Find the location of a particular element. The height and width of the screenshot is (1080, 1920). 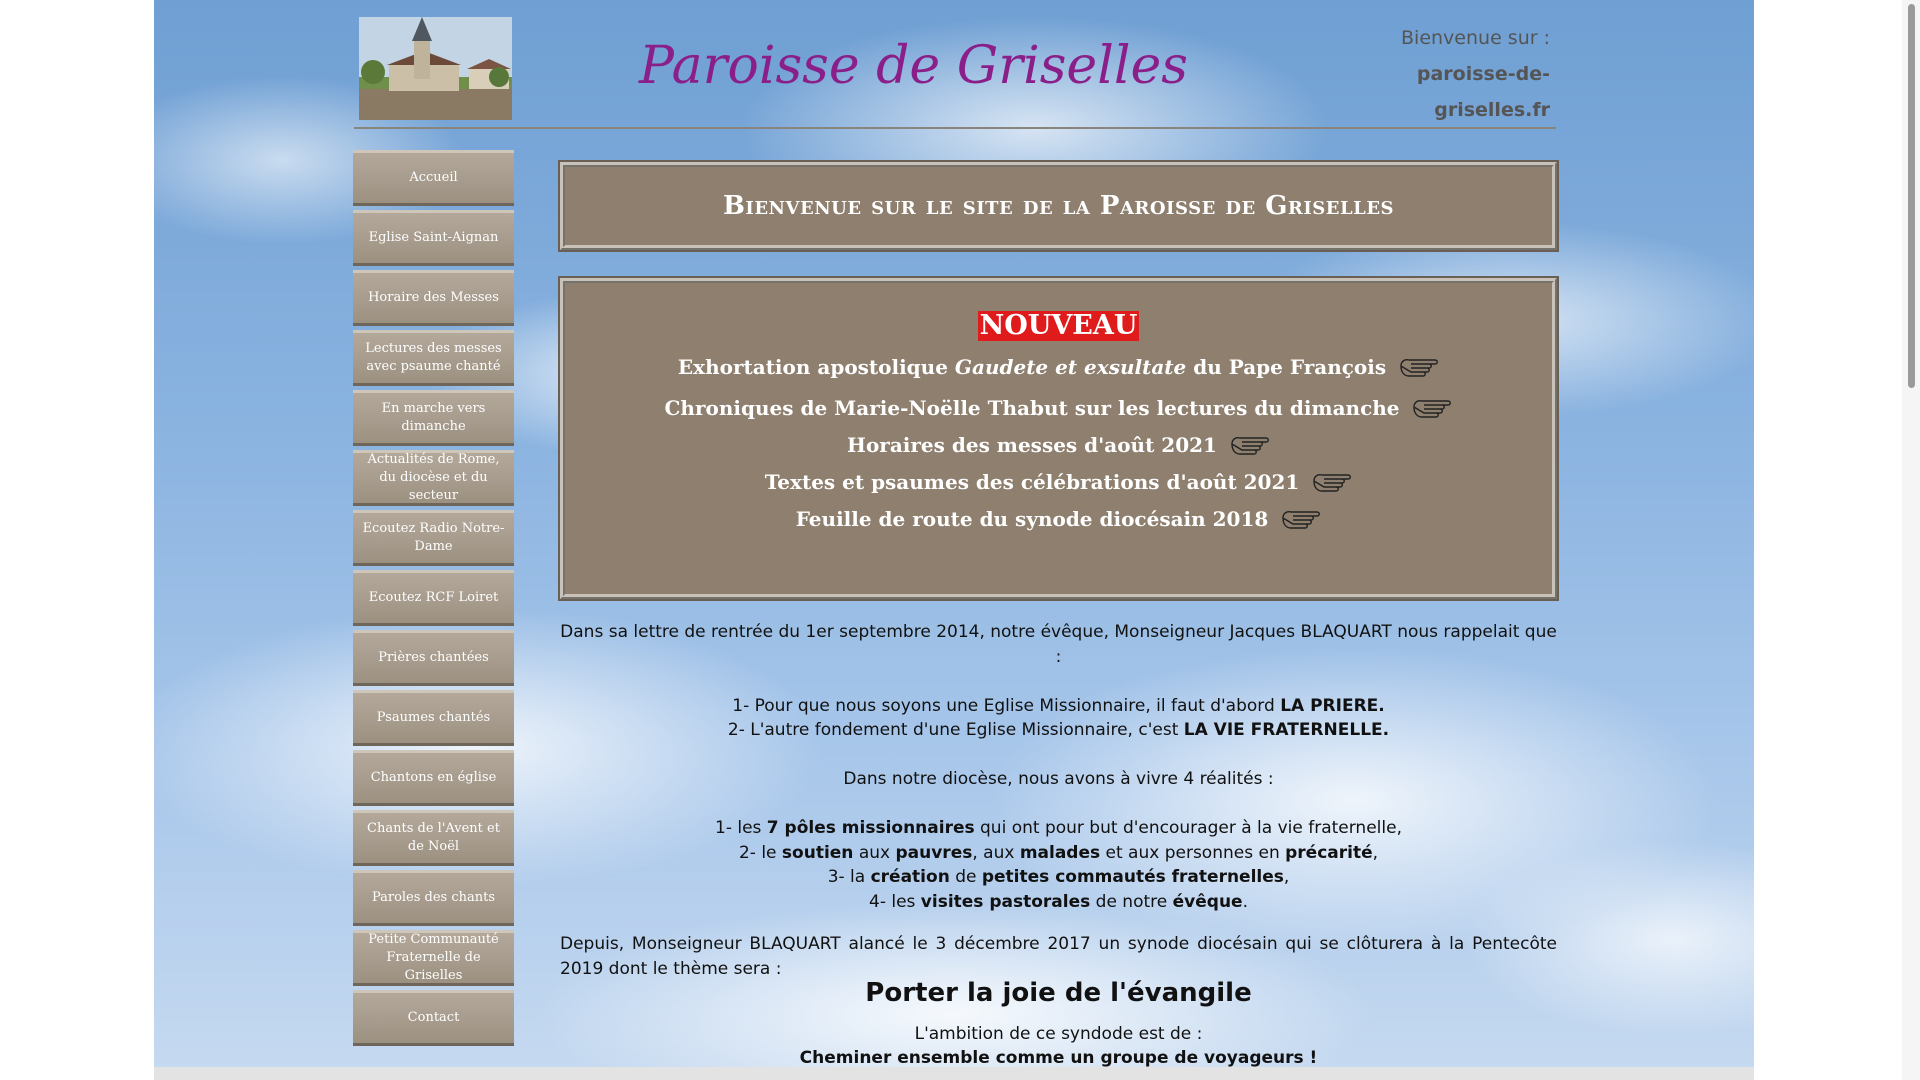

nav-item-rcf-loiret: Ecoutez RCF Loiret is located at coordinates (433, 598).